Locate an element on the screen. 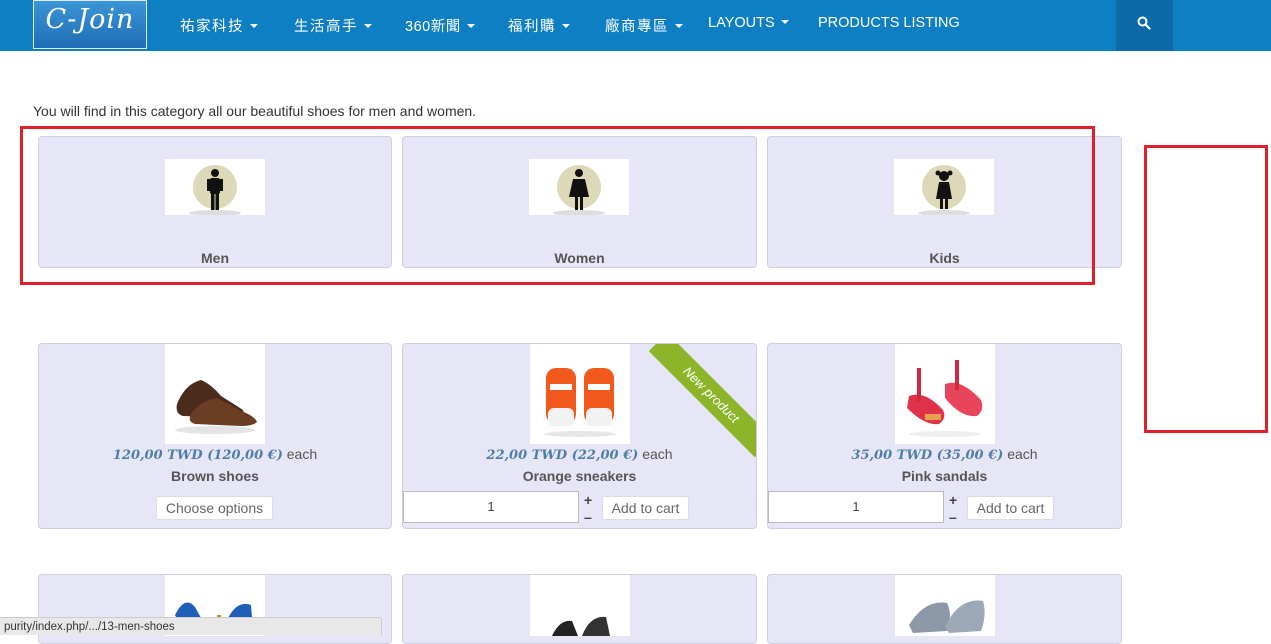 The height and width of the screenshot is (644, 1271). price: 22,00 TWD (22,00 €) is located at coordinates (562, 455).